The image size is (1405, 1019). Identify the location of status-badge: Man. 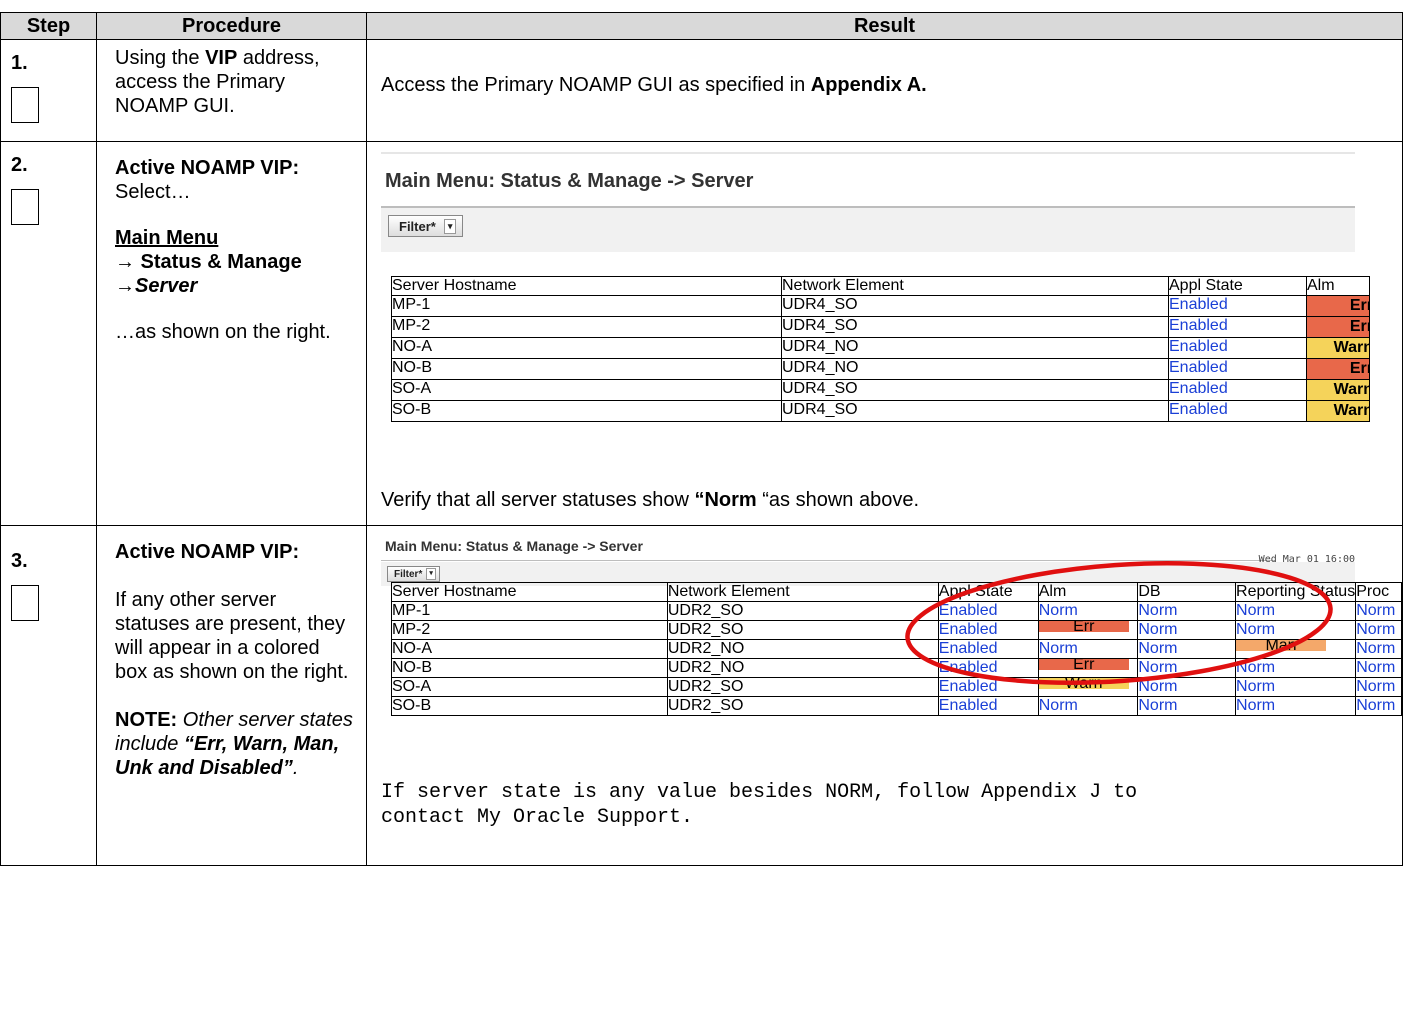
(1281, 647).